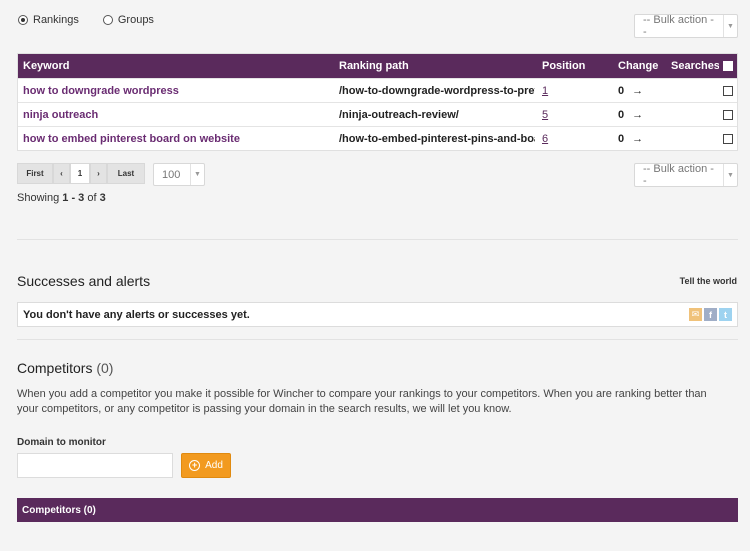 This screenshot has width=750, height=551. I want to click on header-keyword: Keyword, so click(178, 66).